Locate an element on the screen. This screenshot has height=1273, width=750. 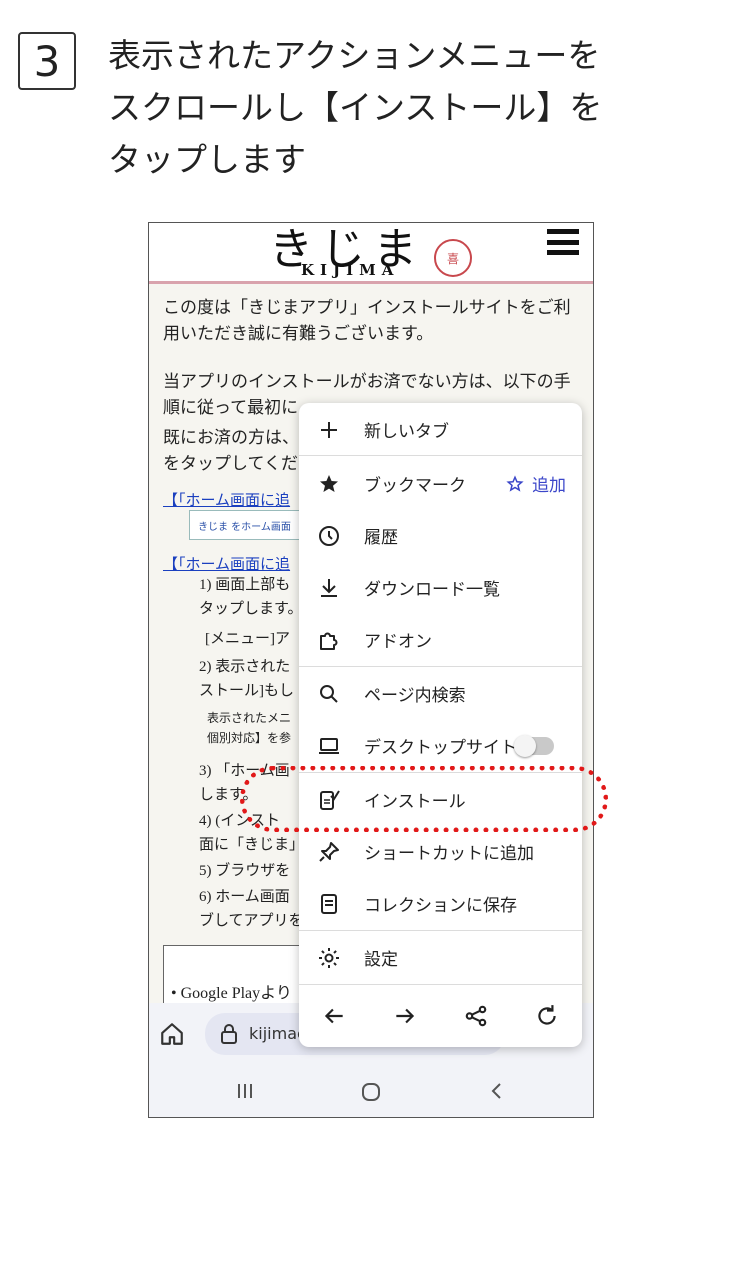
menu-item-label: ダウンロード一覧 is located at coordinates (432, 590).